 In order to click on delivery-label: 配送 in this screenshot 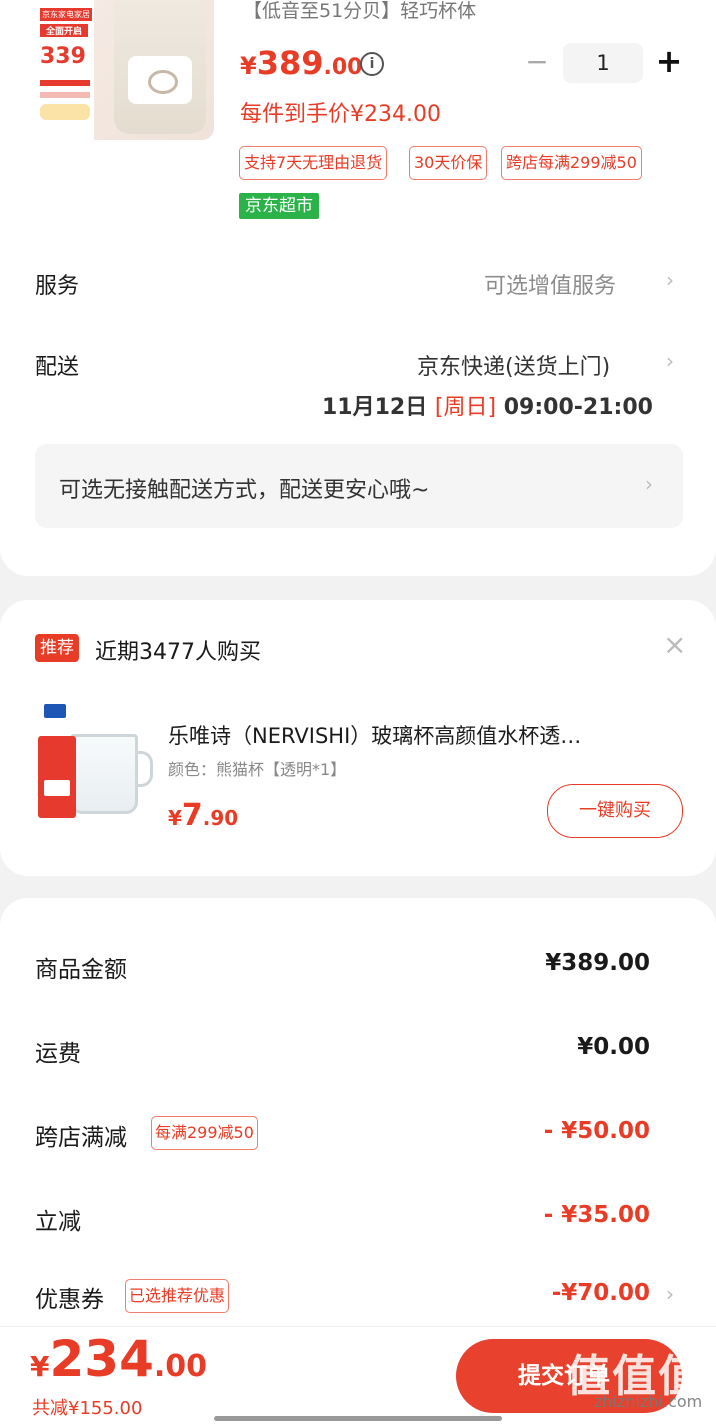, I will do `click(57, 367)`.